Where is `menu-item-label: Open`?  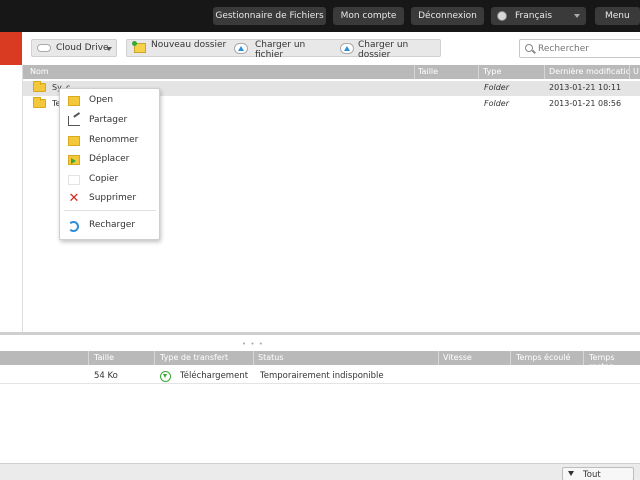 menu-item-label: Open is located at coordinates (101, 100).